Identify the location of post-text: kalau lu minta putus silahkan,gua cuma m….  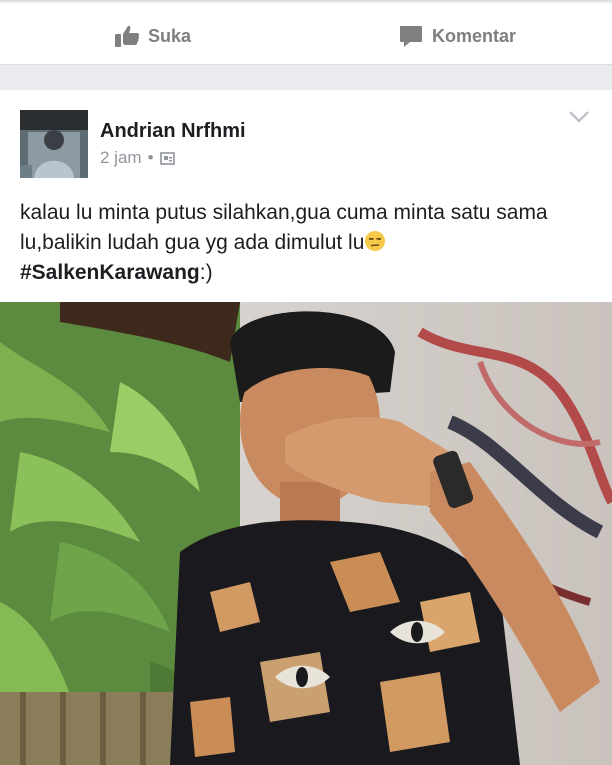
(307, 243).